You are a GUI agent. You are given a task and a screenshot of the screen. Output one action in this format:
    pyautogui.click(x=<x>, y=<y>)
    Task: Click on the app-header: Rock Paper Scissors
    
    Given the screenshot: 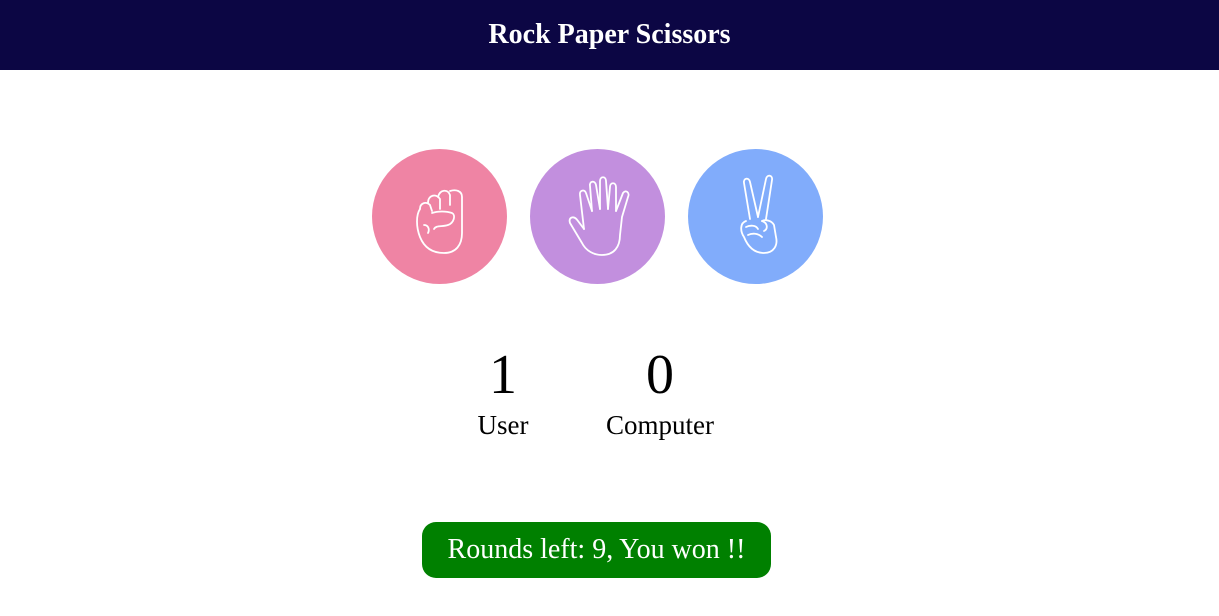 What is the action you would take?
    pyautogui.click(x=609, y=35)
    